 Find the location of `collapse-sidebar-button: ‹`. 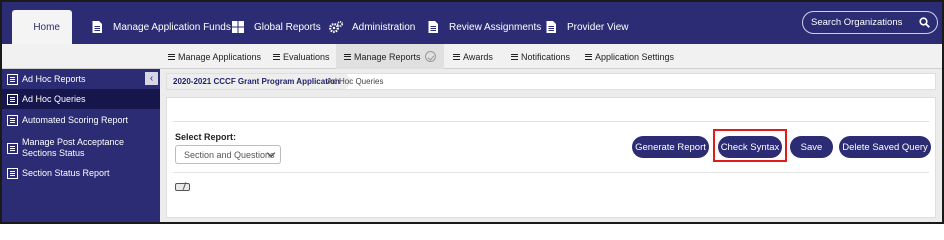

collapse-sidebar-button: ‹ is located at coordinates (151, 78).